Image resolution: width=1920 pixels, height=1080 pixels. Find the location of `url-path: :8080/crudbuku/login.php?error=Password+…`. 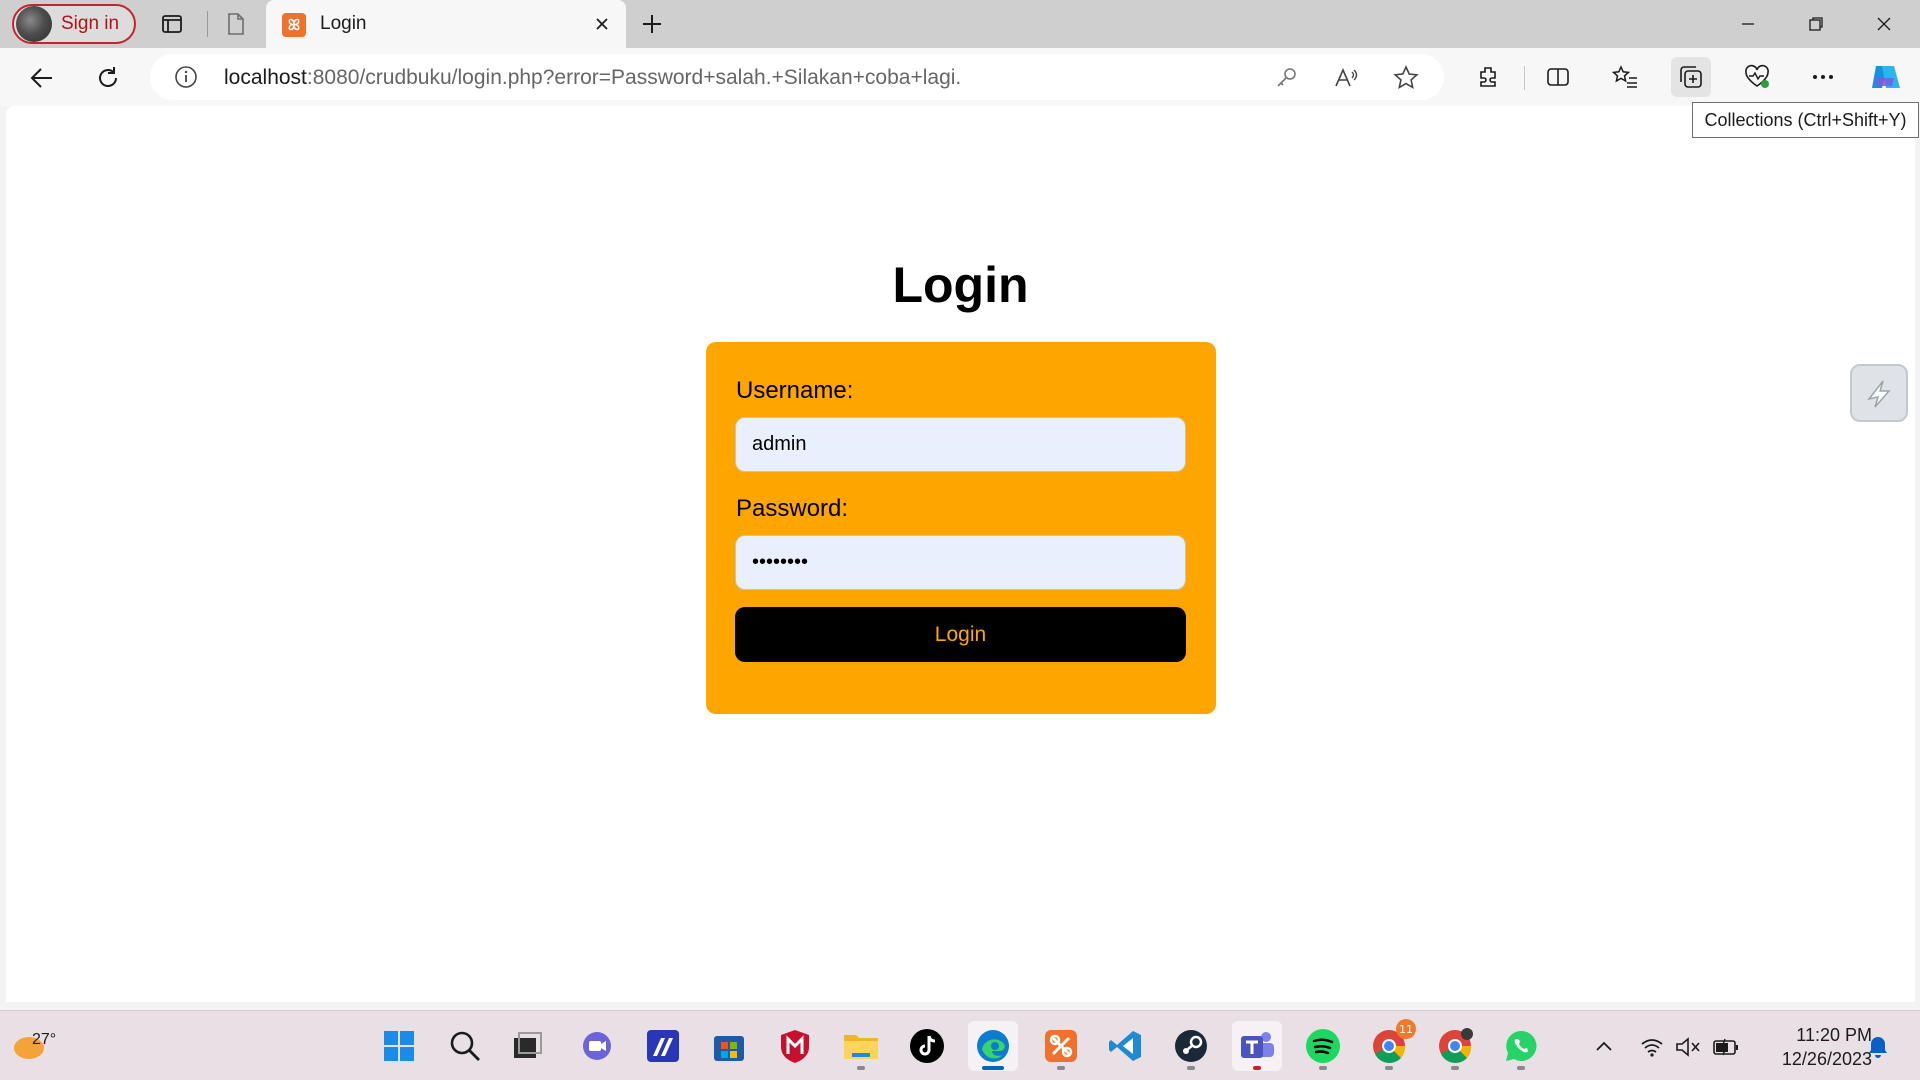

url-path: :8080/crudbuku/login.php?error=Password+… is located at coordinates (634, 77).